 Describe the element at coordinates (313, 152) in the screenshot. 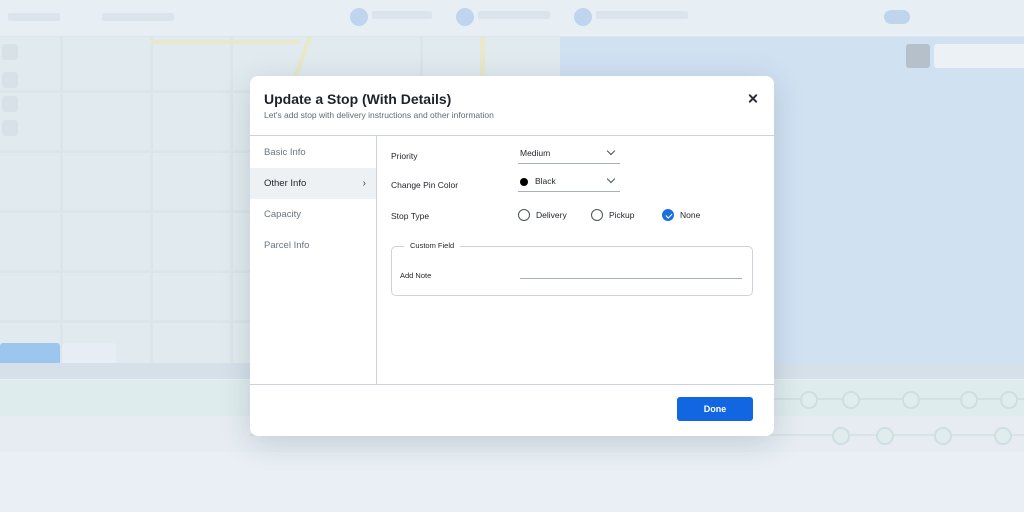

I see `nav-item-basic-info: Basic Info` at that location.